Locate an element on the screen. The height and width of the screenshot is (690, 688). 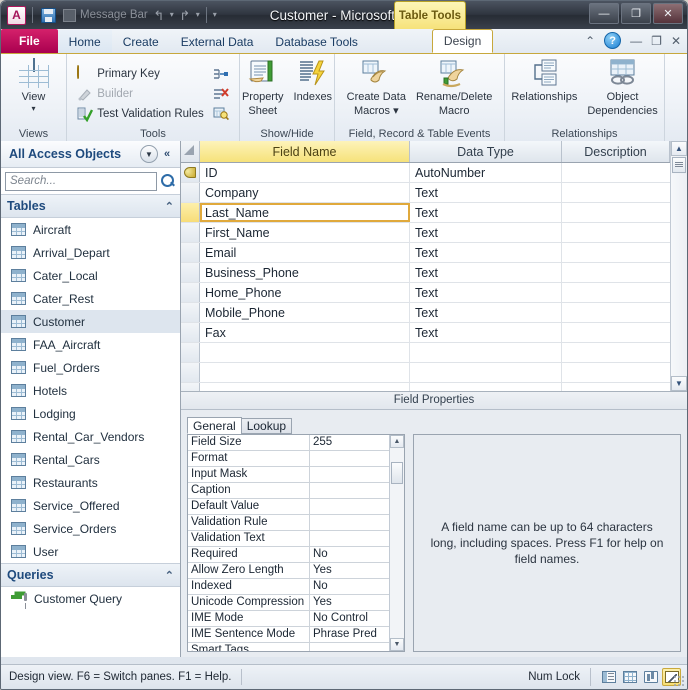
table-row: First_Name Text is located at coordinates (425, 233).